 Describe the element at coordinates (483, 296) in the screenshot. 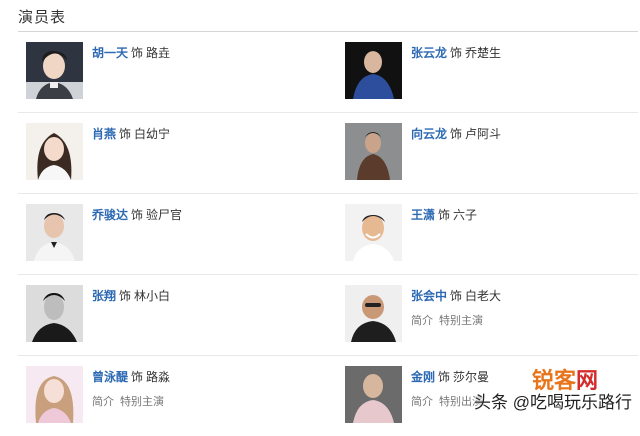

I see `role-name: 白老大` at that location.